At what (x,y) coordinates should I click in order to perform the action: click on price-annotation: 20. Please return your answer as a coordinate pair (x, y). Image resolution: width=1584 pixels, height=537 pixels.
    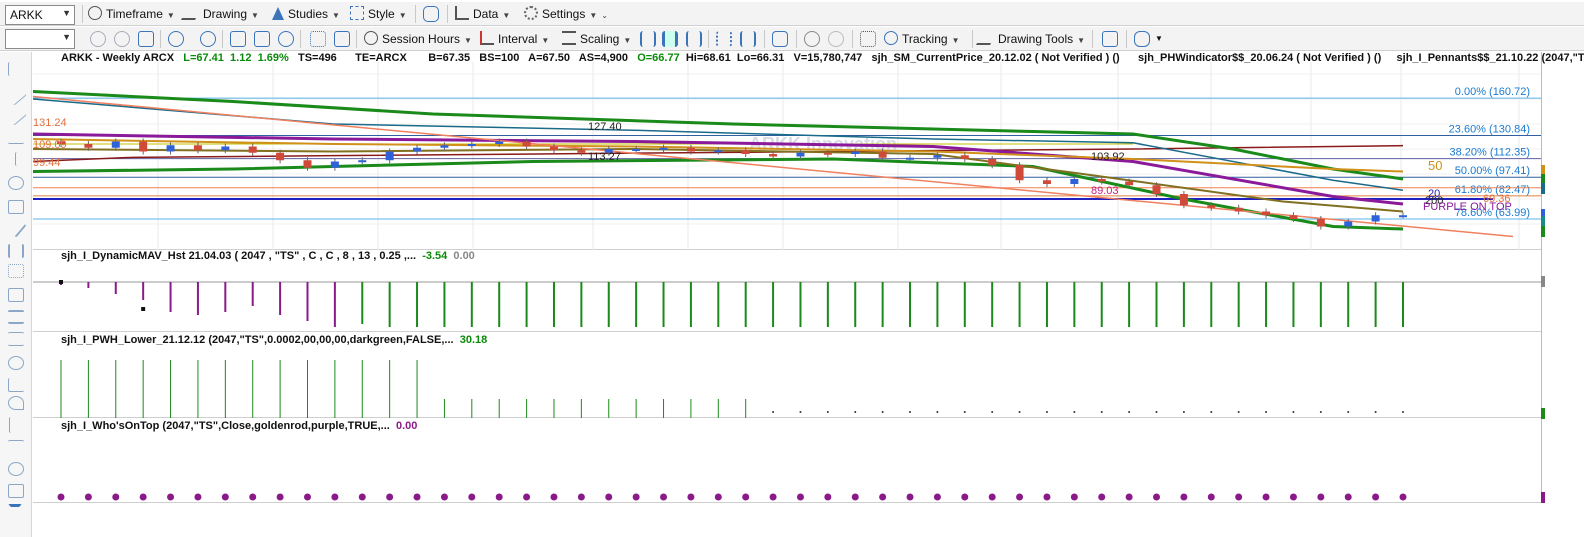
    Looking at the image, I should click on (1434, 194).